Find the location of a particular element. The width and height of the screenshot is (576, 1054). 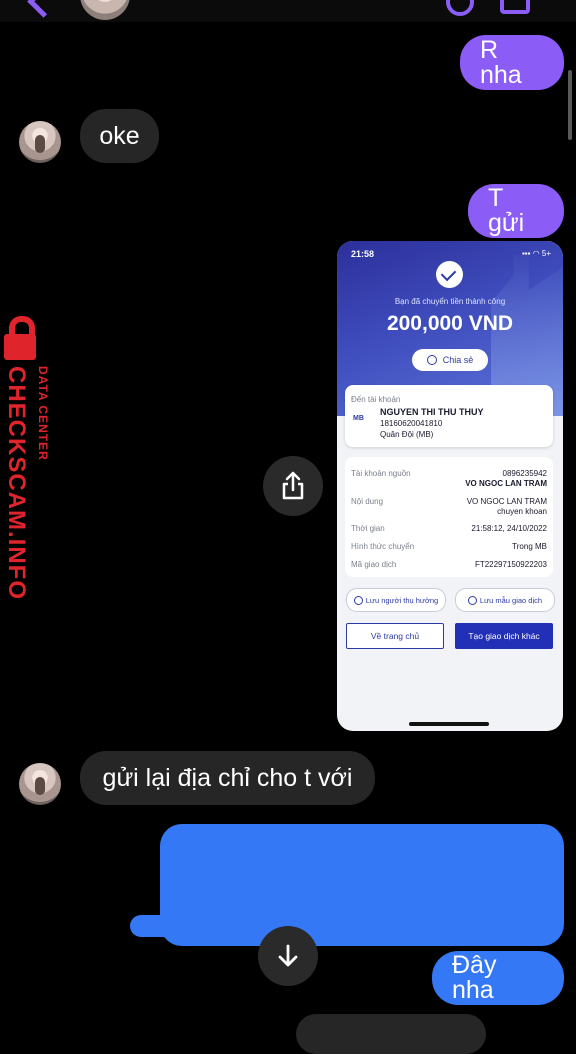

watermark: CHECKSCAM.INFO DATA CENTER is located at coordinates (35, 458).